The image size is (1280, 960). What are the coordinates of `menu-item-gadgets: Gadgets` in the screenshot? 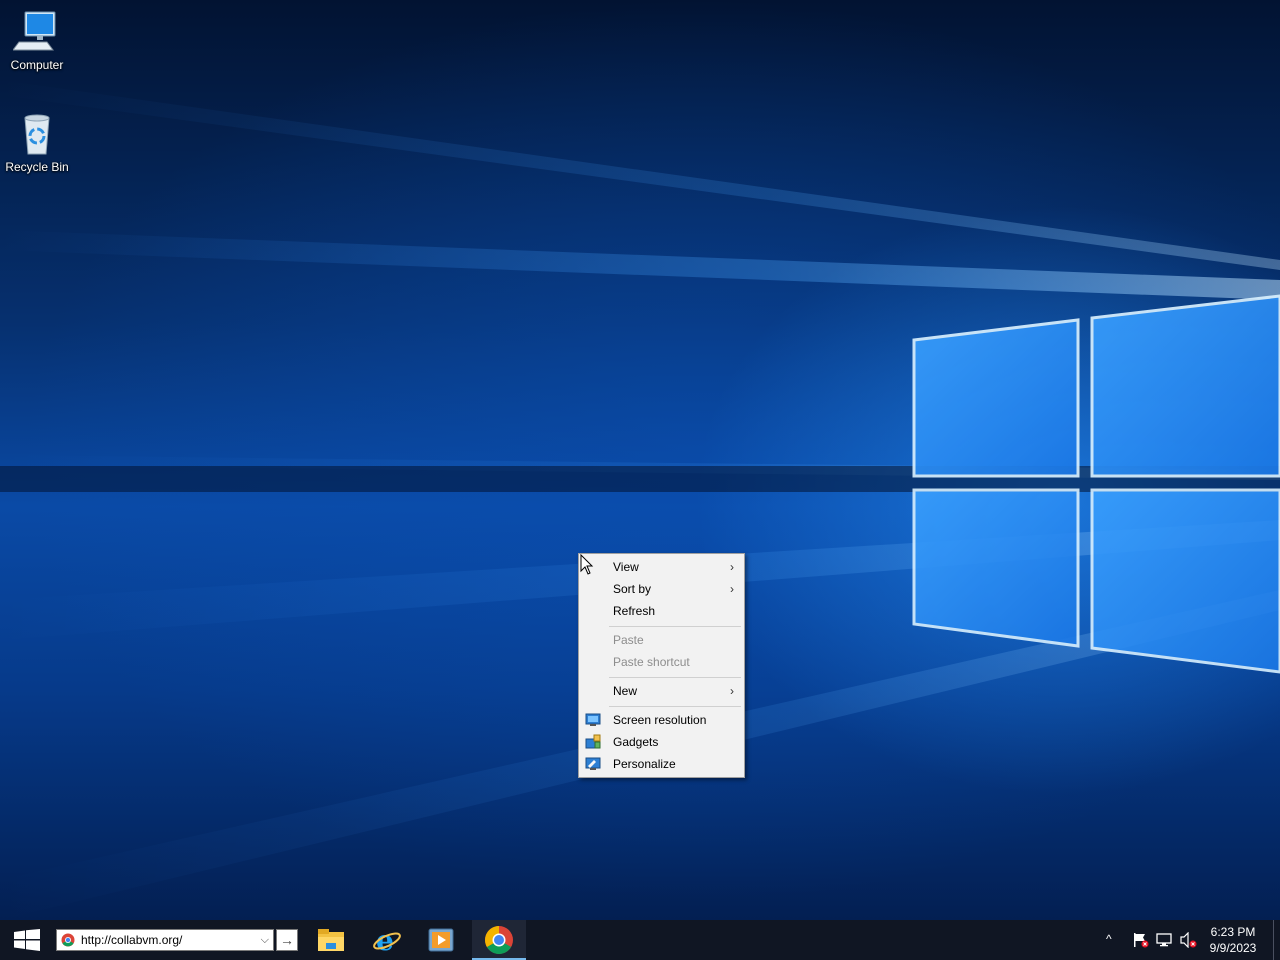 It's located at (661, 742).